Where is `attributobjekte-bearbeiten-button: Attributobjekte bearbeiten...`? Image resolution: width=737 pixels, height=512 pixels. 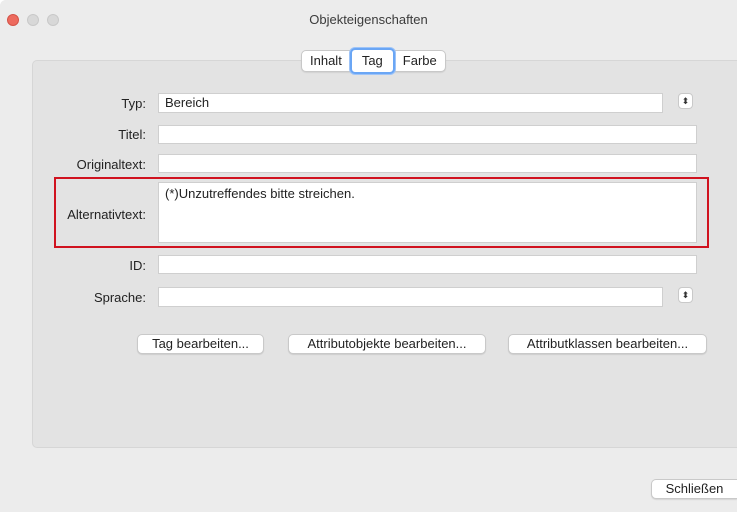 attributobjekte-bearbeiten-button: Attributobjekte bearbeiten... is located at coordinates (387, 344).